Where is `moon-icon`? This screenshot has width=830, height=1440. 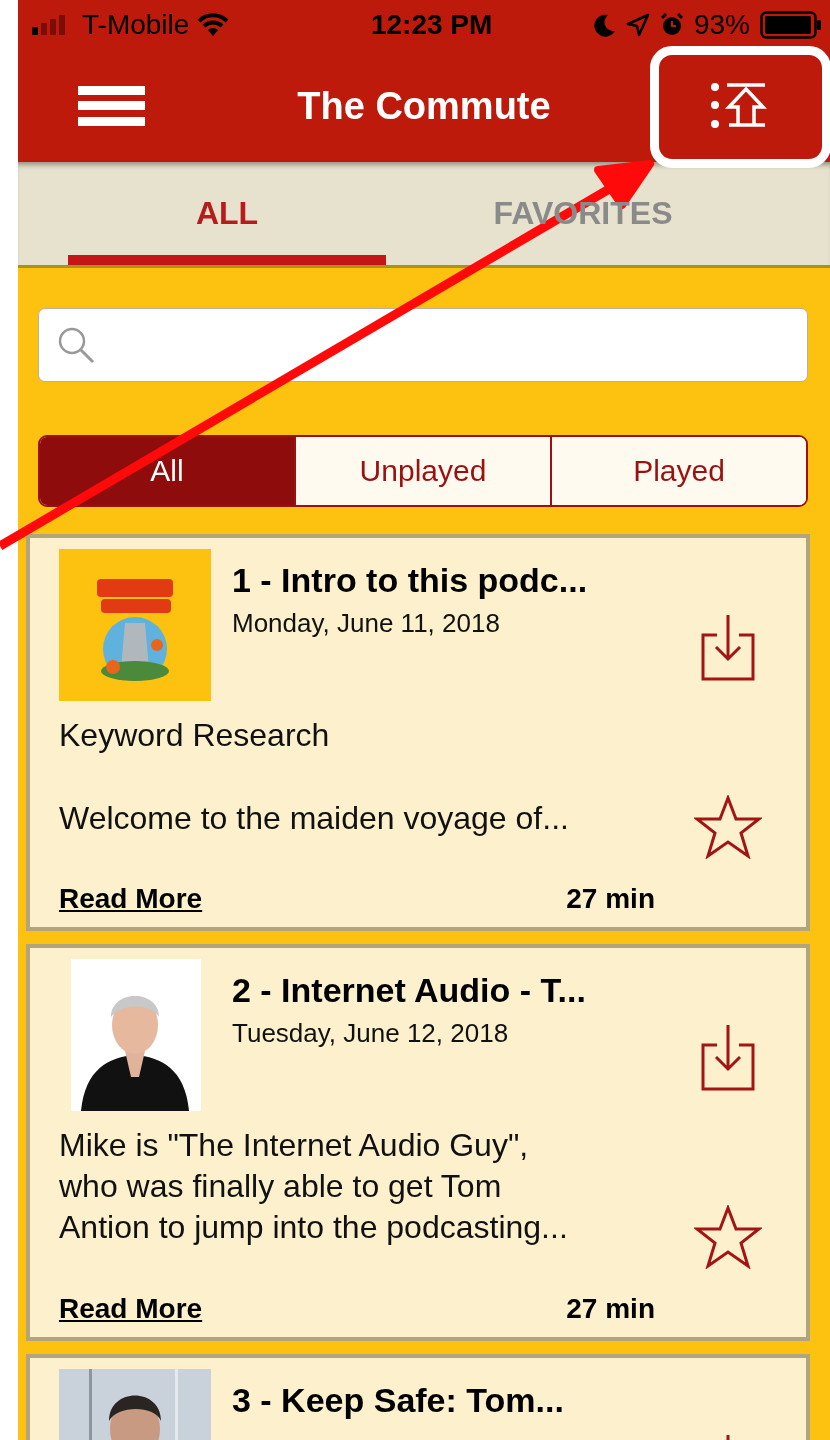
moon-icon is located at coordinates (604, 25).